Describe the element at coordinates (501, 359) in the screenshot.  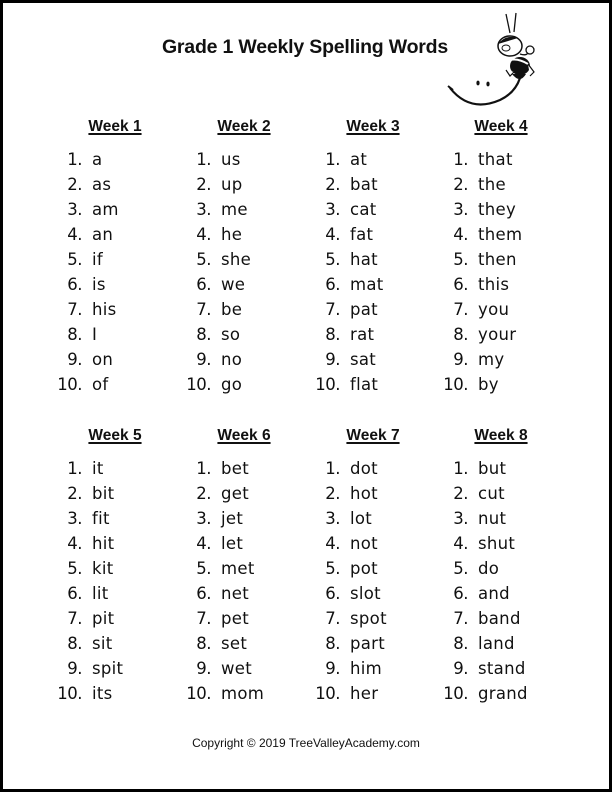
I see `list-item: 9. my` at that location.